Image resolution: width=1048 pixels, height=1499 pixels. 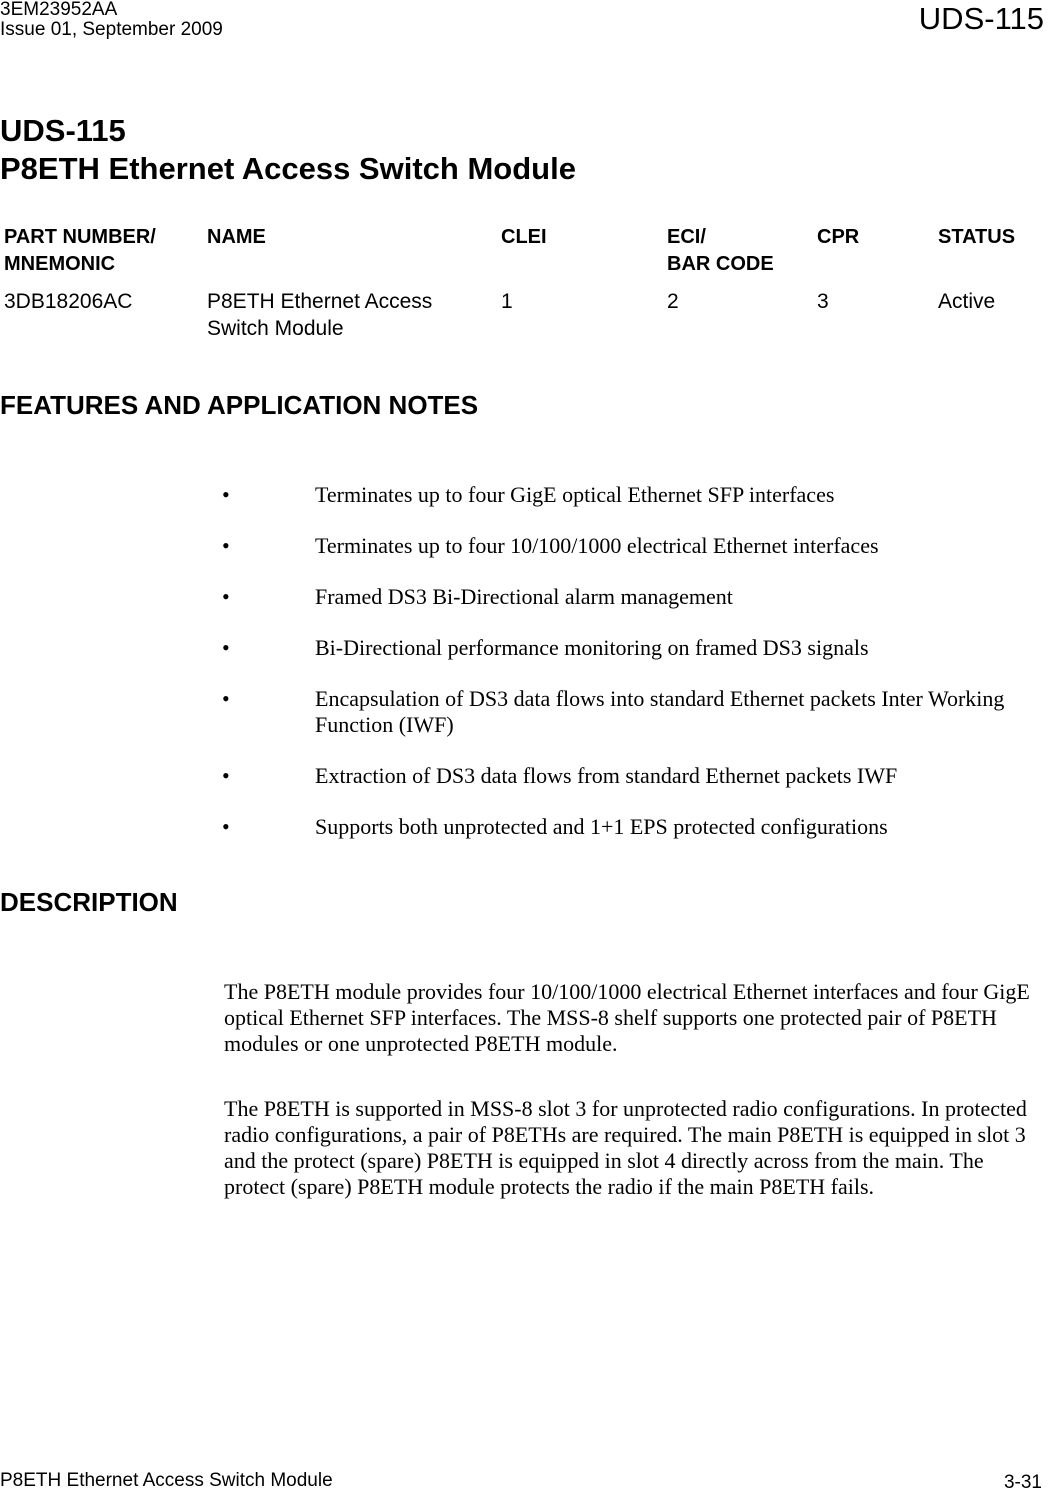 What do you see at coordinates (288, 168) in the screenshot?
I see `title-name: P8ETH Ethernet Access Switch Module` at bounding box center [288, 168].